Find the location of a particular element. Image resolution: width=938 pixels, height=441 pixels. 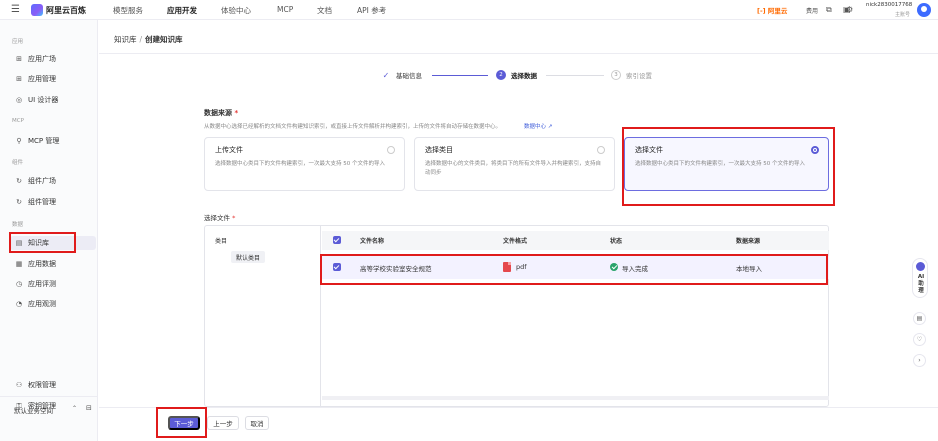

nav-experience: 体验中心 is located at coordinates (236, 10).